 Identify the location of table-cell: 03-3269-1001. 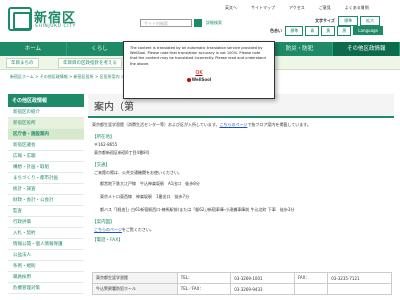
(262, 278).